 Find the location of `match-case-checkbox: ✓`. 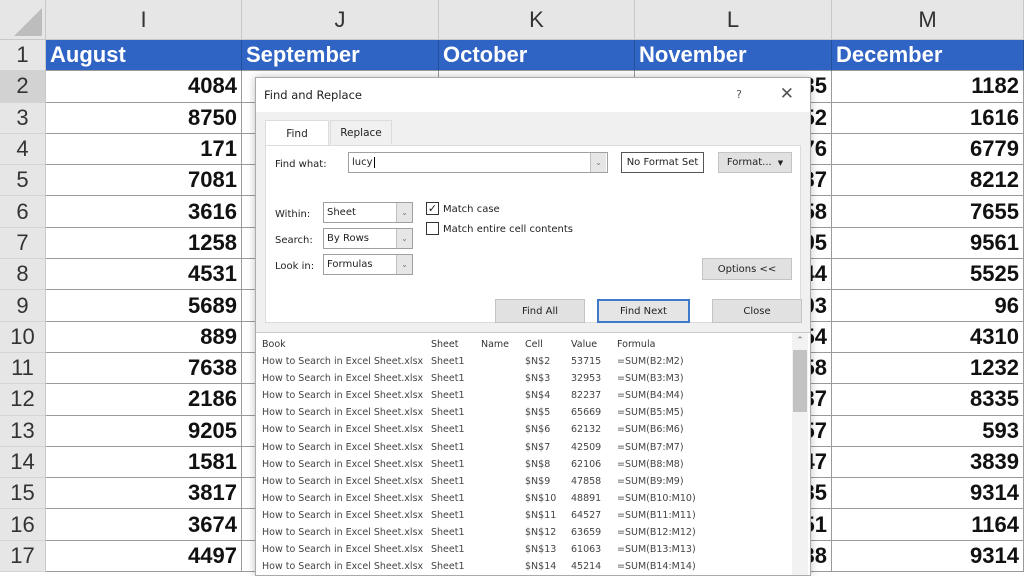

match-case-checkbox: ✓ is located at coordinates (432, 208).